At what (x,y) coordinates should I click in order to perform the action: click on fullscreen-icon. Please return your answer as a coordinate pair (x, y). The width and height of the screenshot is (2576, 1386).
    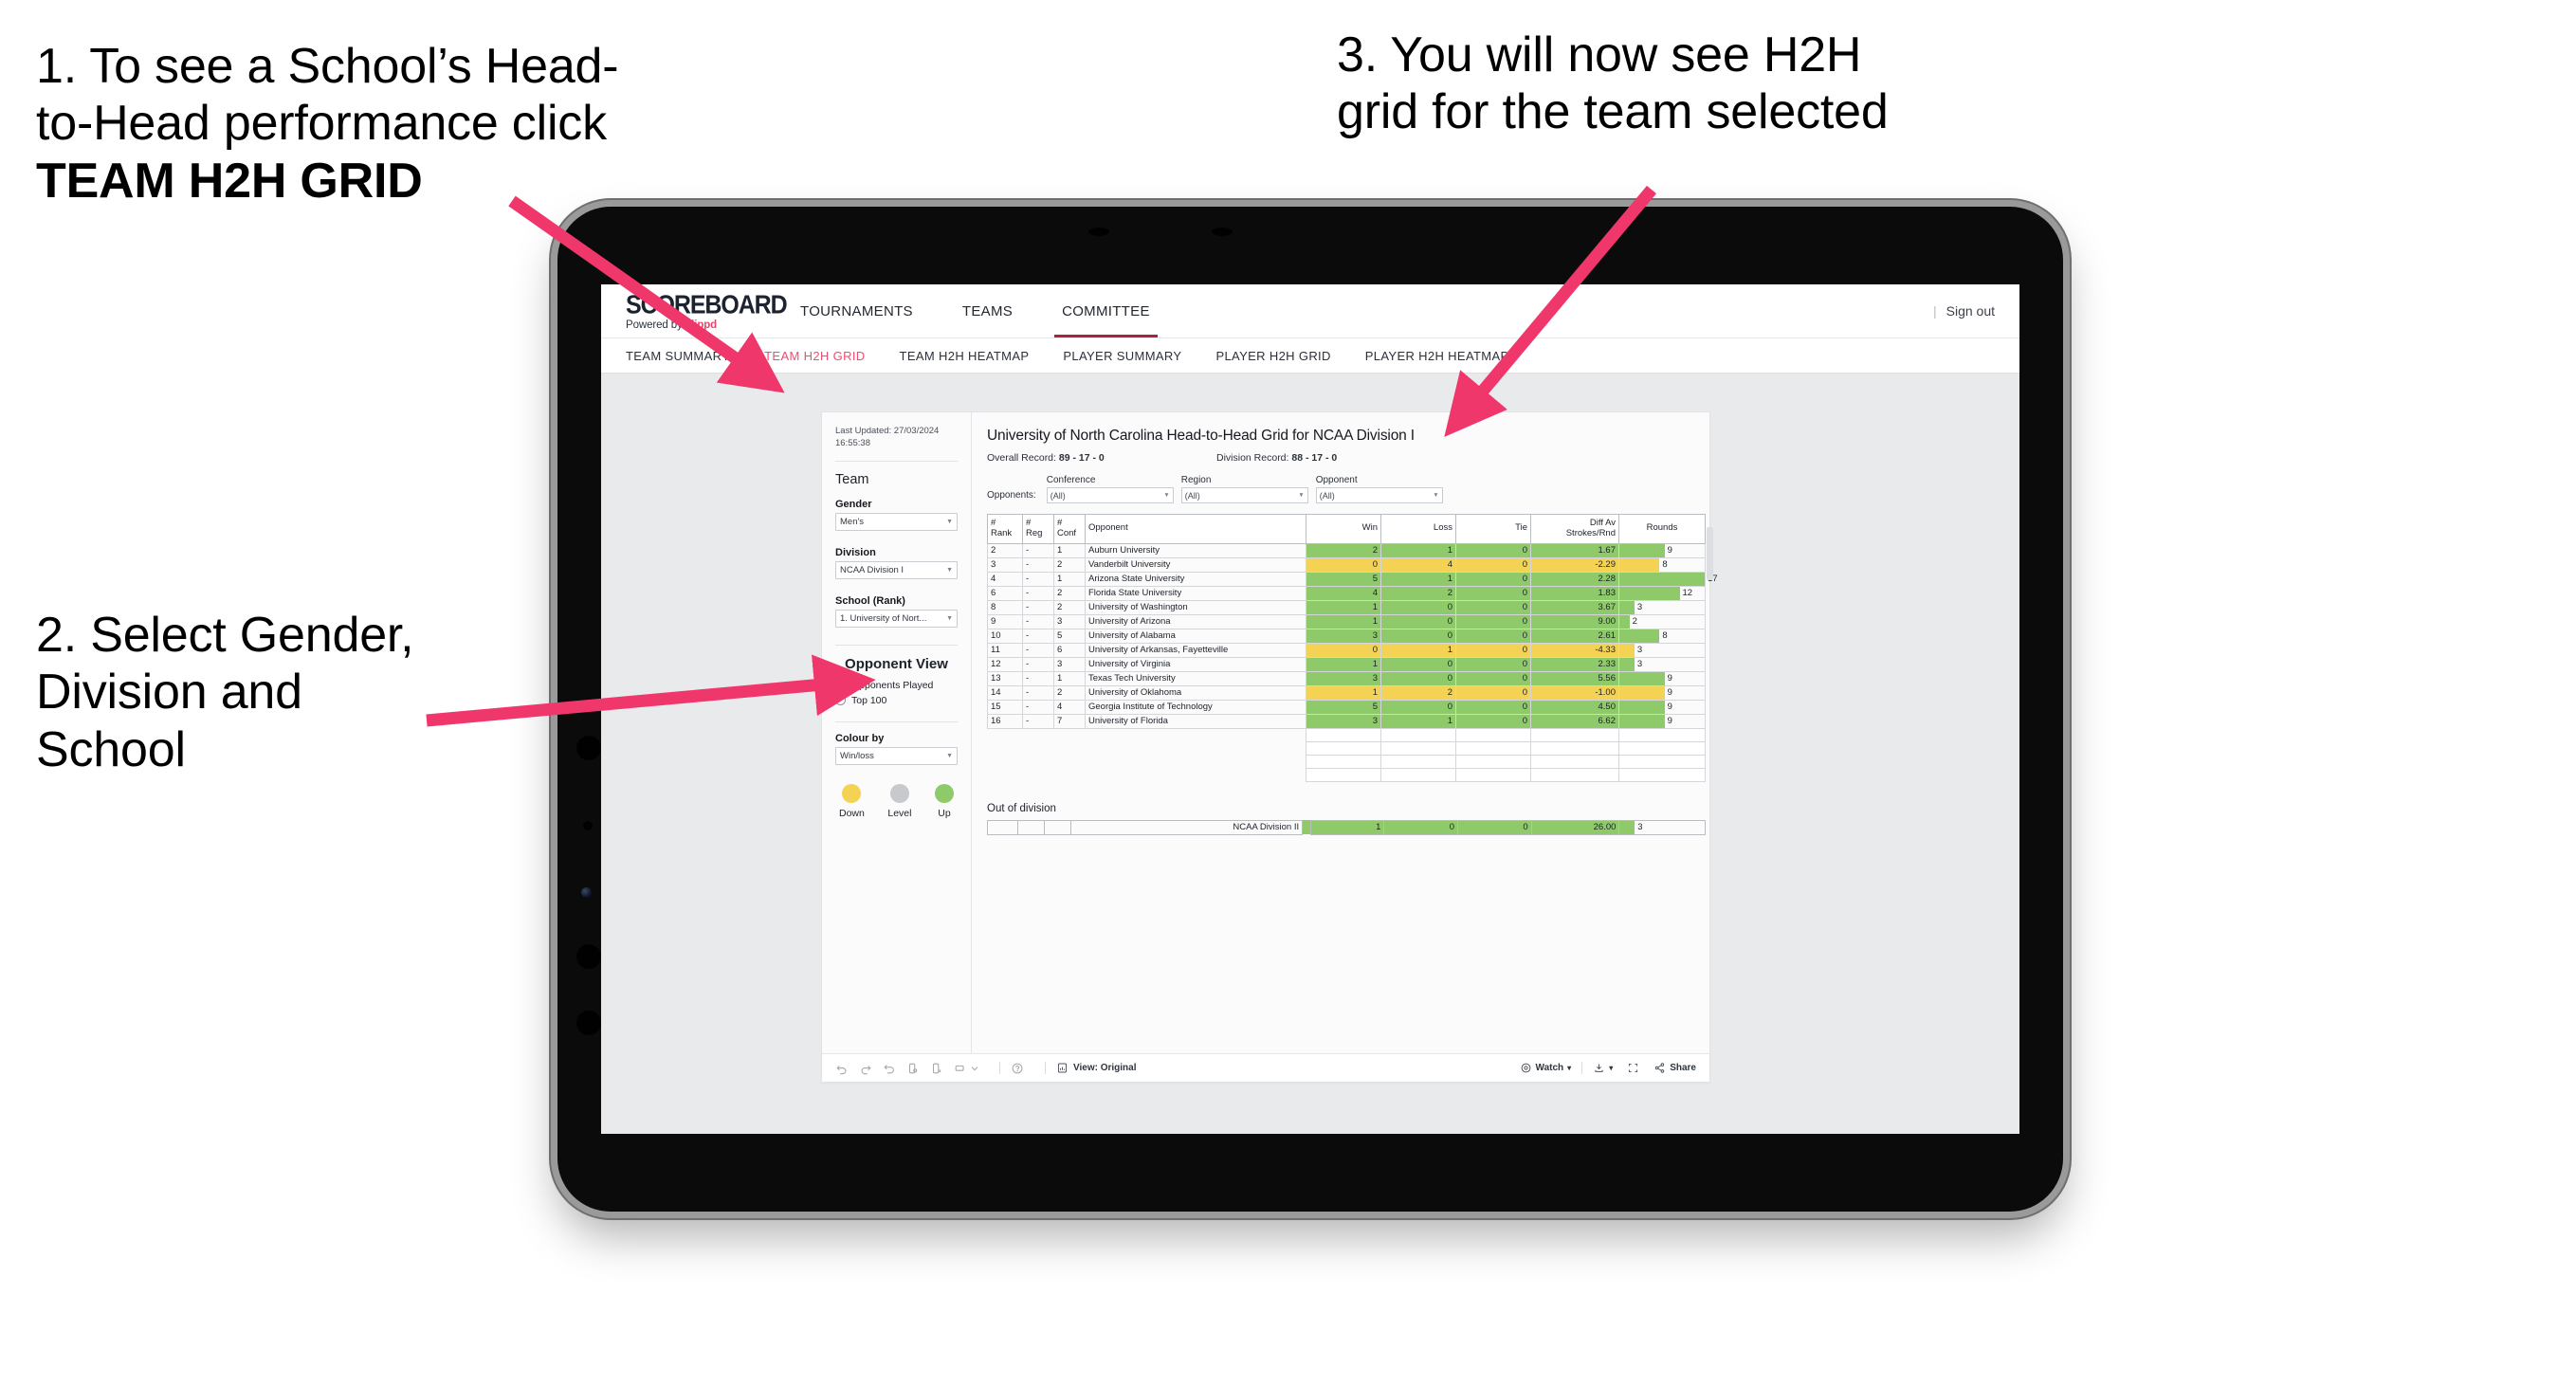
    Looking at the image, I should click on (1633, 1068).